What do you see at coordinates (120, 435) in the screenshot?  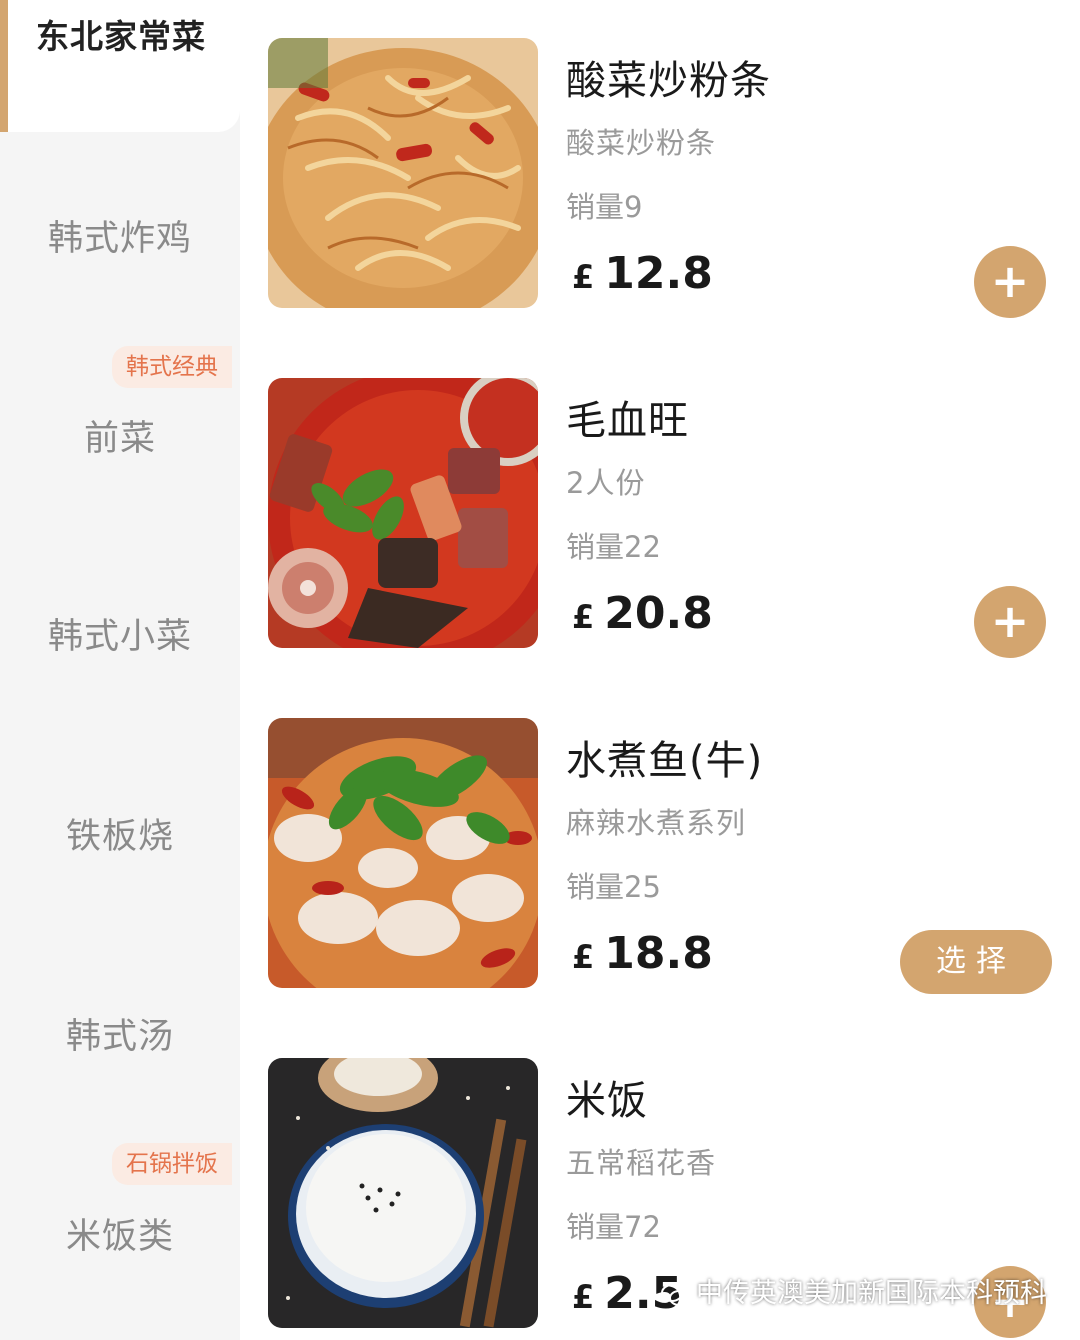 I see `category-appetizers: 前菜` at bounding box center [120, 435].